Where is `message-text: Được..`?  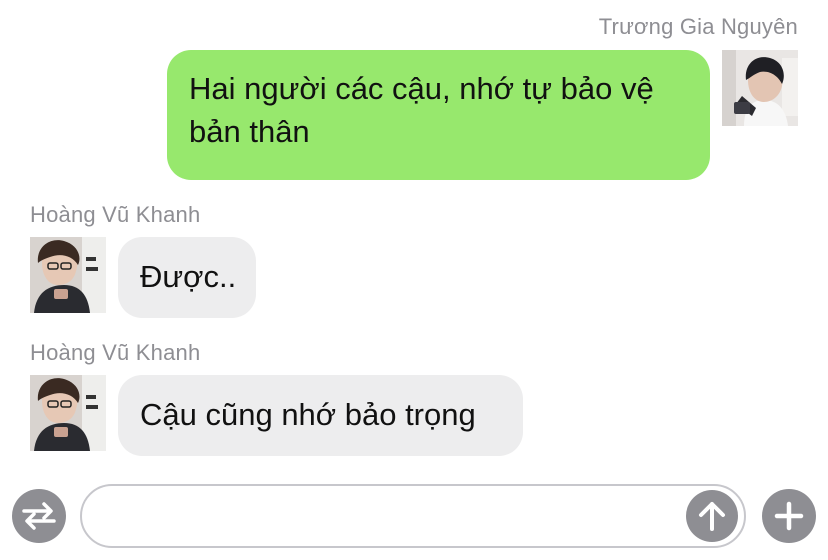
message-text: Được.. is located at coordinates (188, 277).